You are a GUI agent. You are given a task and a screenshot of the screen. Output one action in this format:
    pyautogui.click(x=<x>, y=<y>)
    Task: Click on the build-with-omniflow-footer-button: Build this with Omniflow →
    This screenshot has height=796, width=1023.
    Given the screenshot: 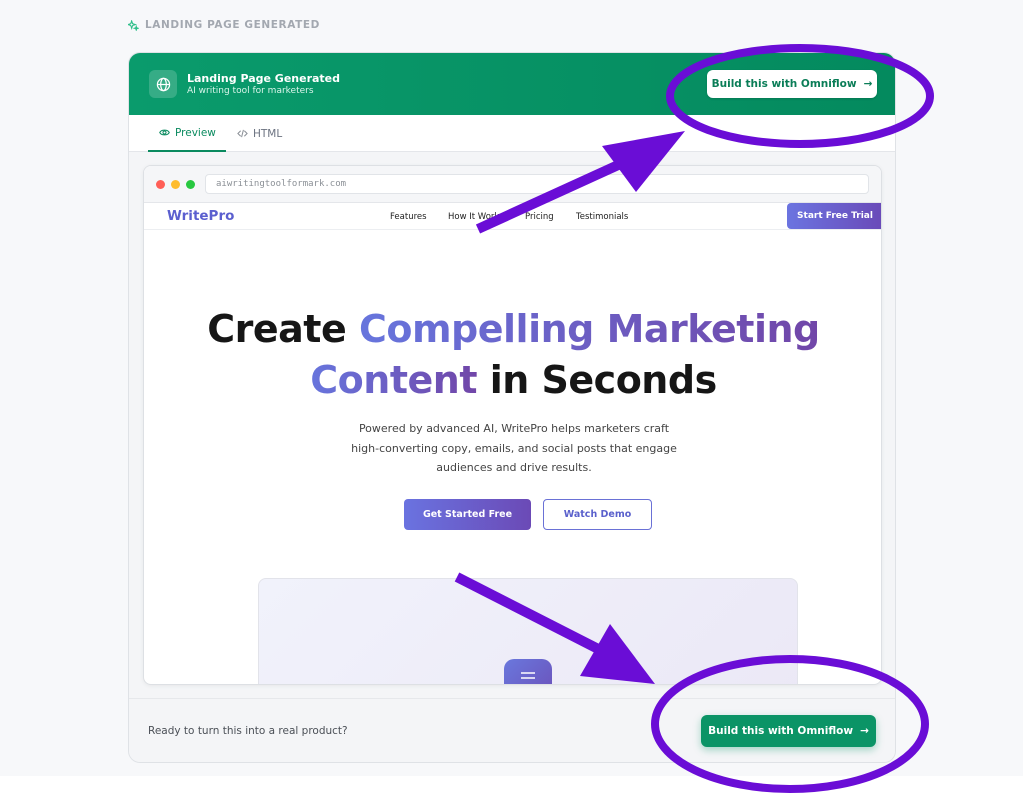 What is the action you would take?
    pyautogui.click(x=788, y=731)
    